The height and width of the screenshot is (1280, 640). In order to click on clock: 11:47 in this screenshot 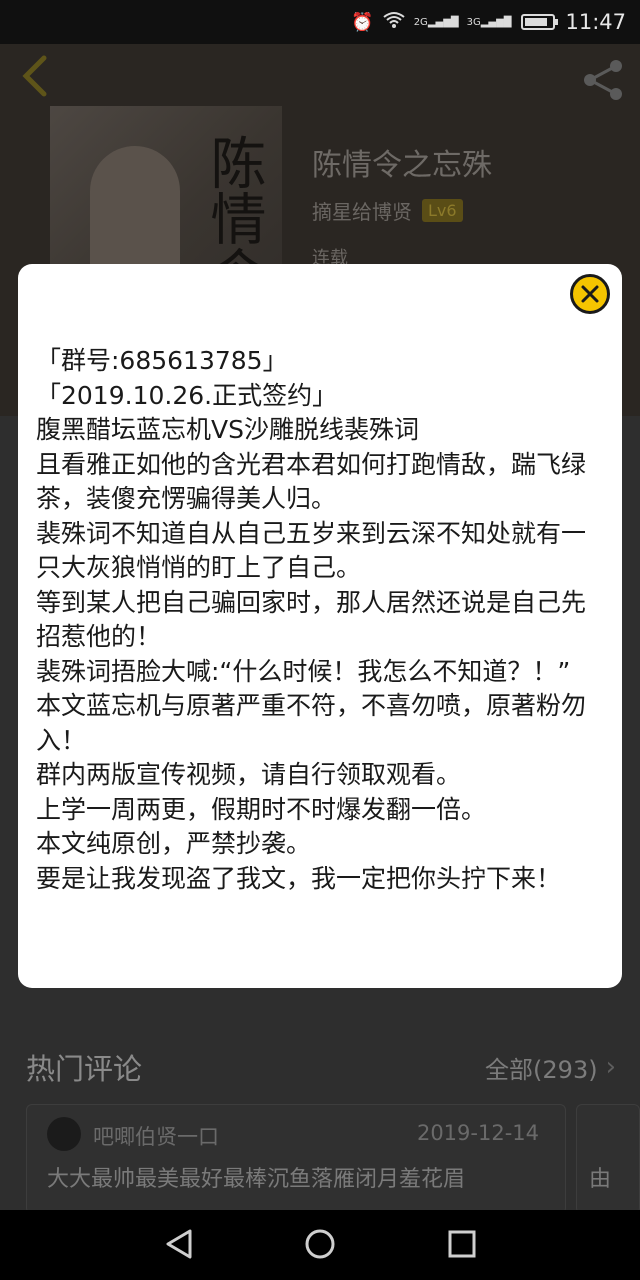, I will do `click(595, 22)`.